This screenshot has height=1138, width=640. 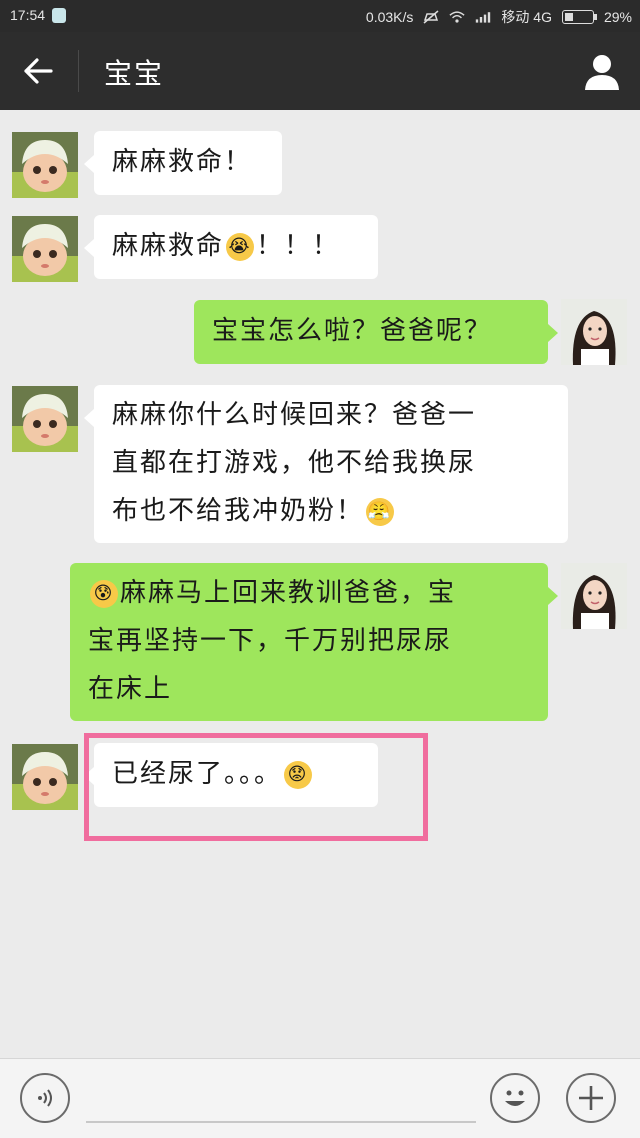 I want to click on angry-emoji-icon: 😤, so click(x=380, y=511).